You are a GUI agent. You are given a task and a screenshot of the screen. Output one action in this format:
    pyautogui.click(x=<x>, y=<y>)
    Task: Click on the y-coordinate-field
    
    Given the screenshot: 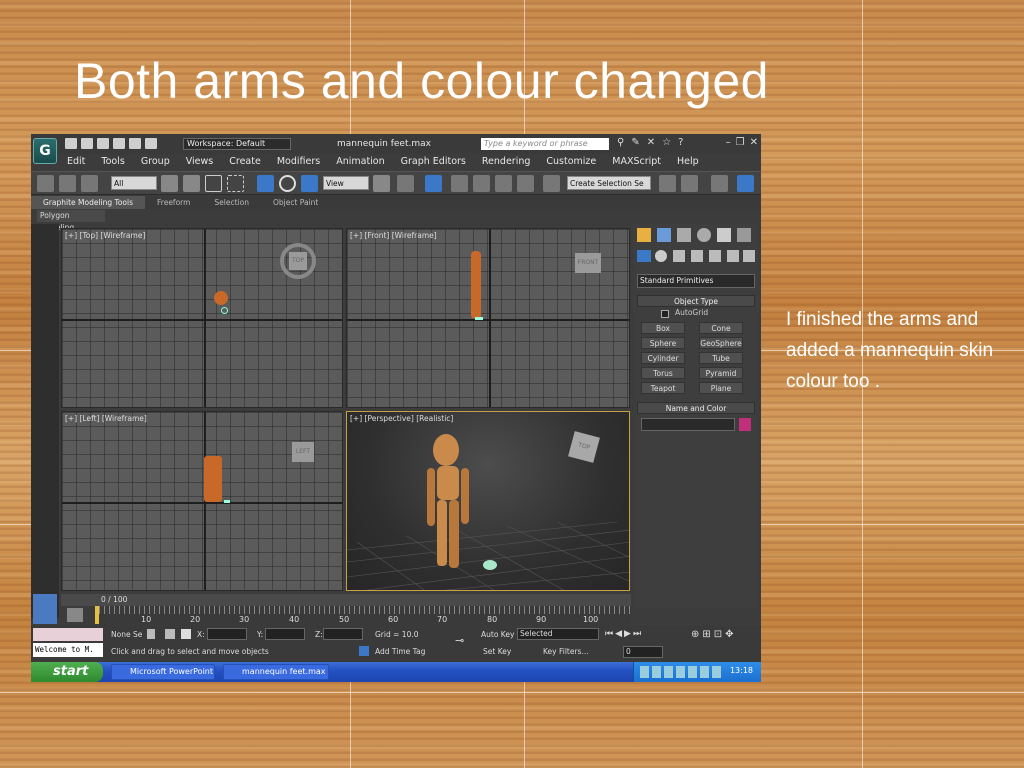 What is the action you would take?
    pyautogui.click(x=285, y=634)
    